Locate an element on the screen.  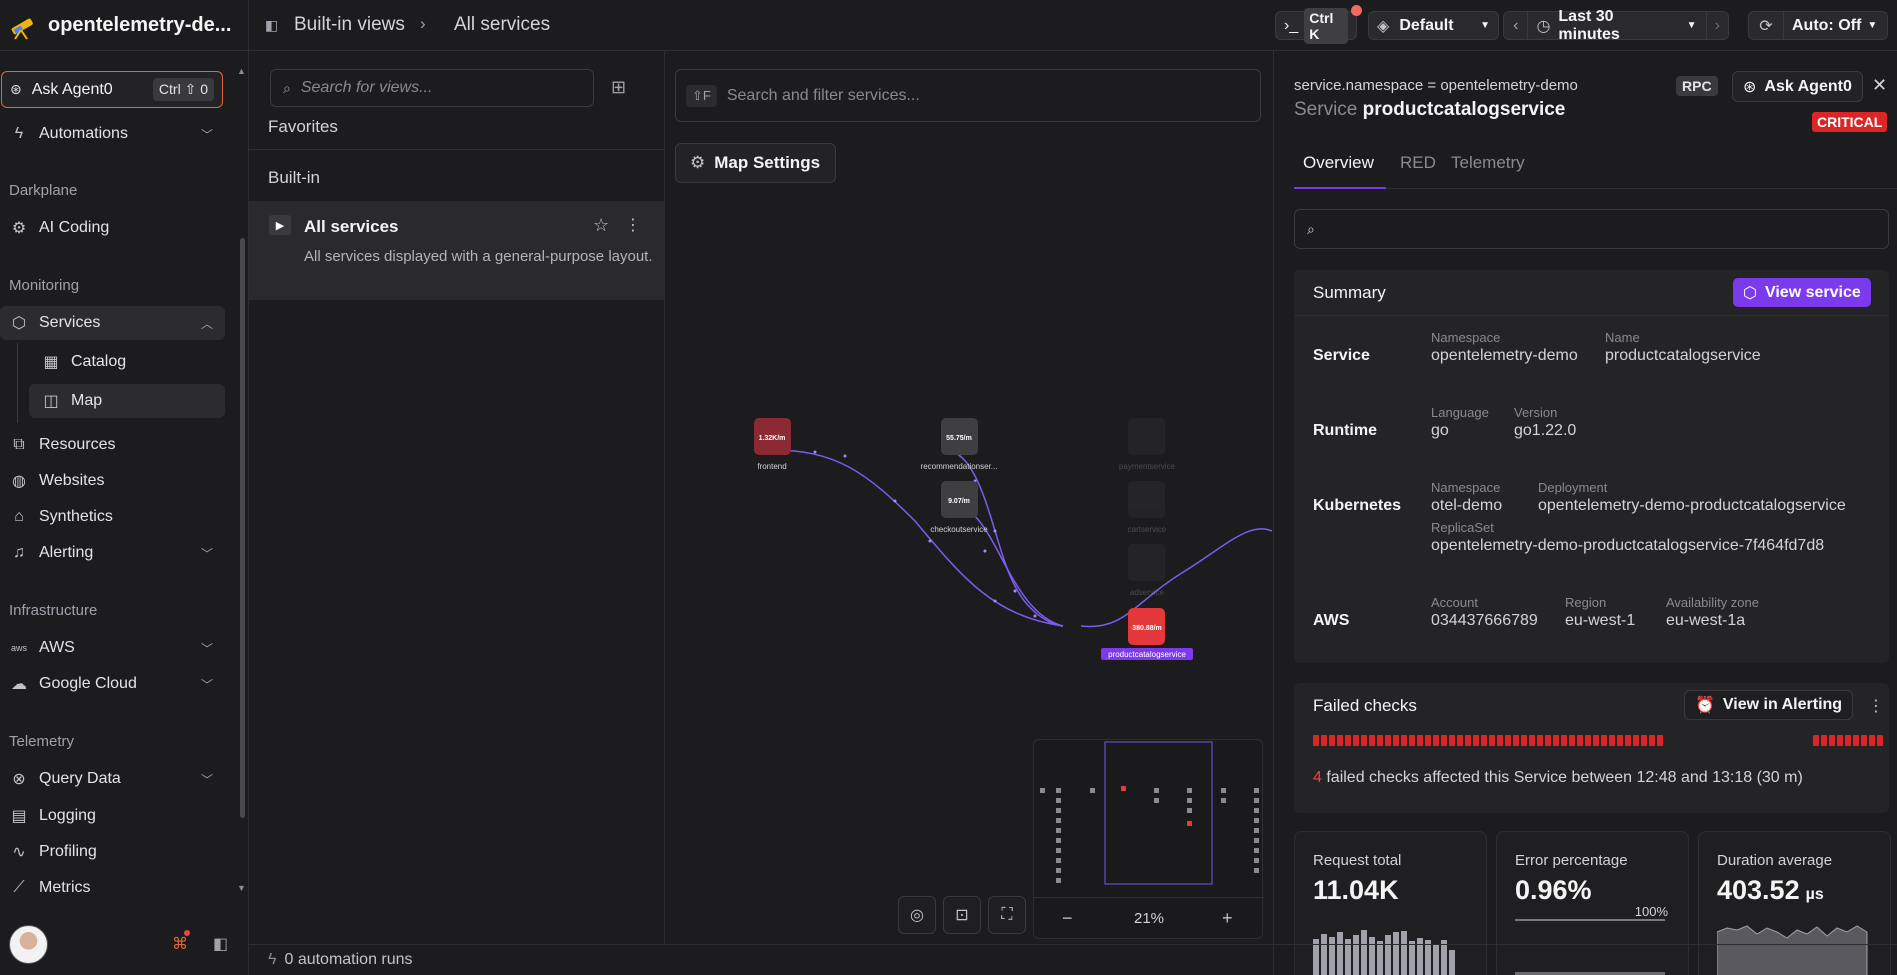
tab-red: RED is located at coordinates (1418, 163).